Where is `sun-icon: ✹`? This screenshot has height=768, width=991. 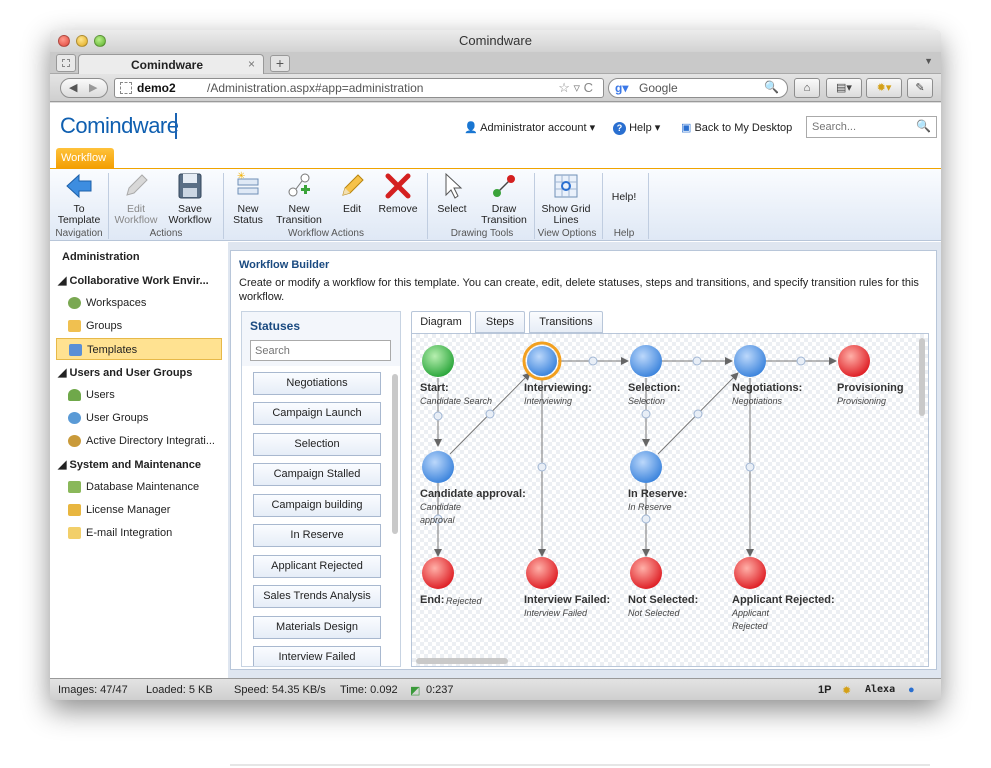 sun-icon: ✹ is located at coordinates (846, 690).